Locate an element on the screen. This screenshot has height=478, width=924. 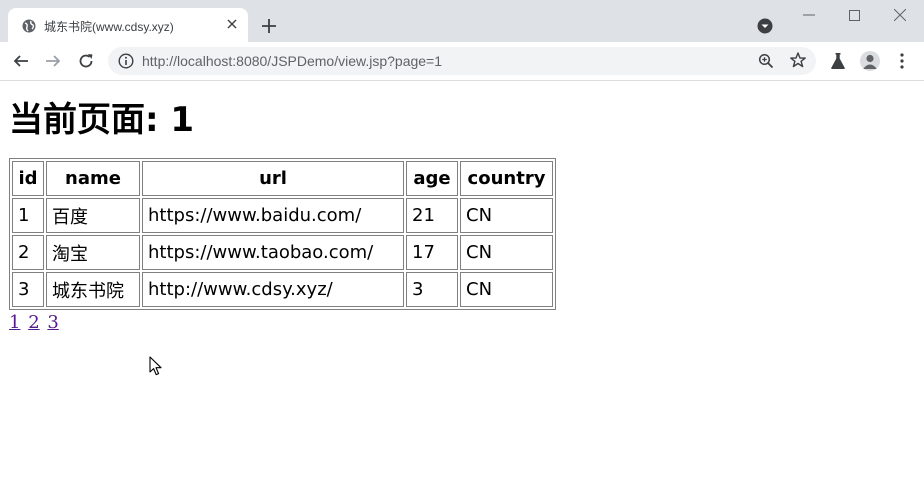
cell-name: 百度 is located at coordinates (93, 215).